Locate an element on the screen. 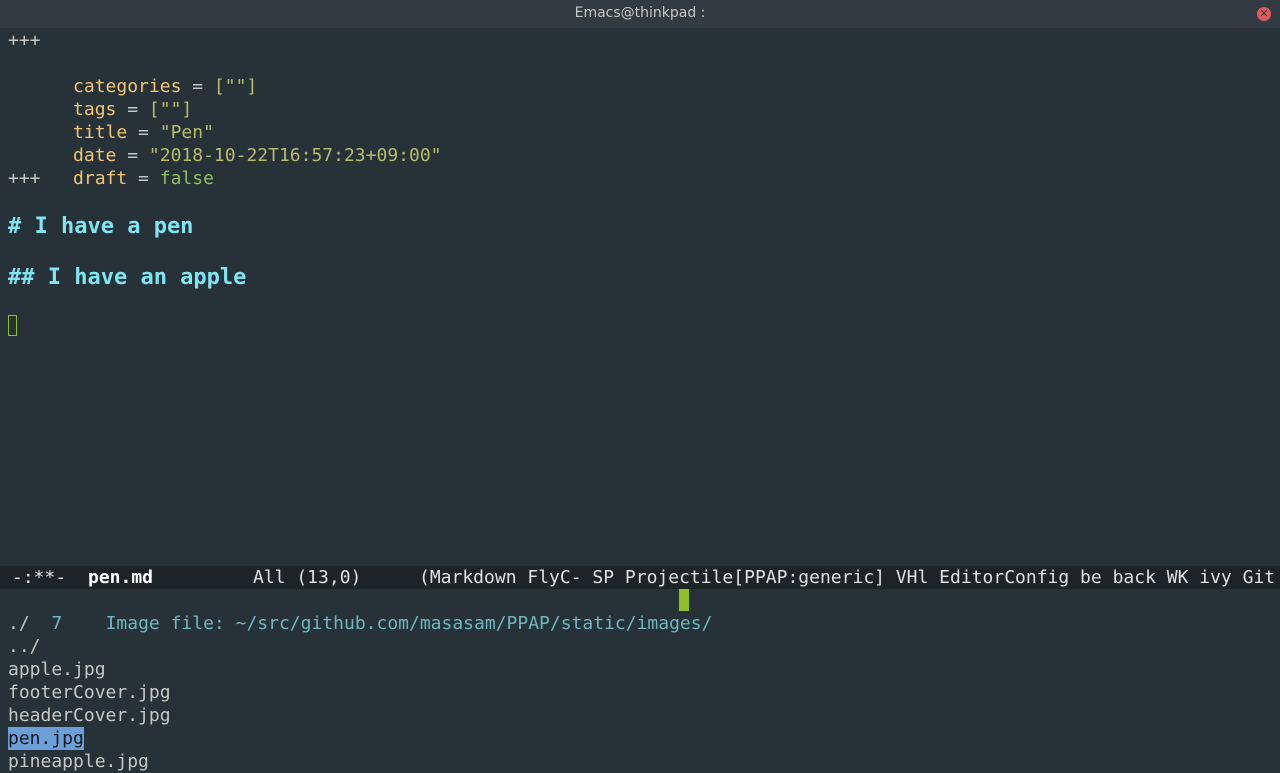  close-icon: ✕ is located at coordinates (1264, 14).